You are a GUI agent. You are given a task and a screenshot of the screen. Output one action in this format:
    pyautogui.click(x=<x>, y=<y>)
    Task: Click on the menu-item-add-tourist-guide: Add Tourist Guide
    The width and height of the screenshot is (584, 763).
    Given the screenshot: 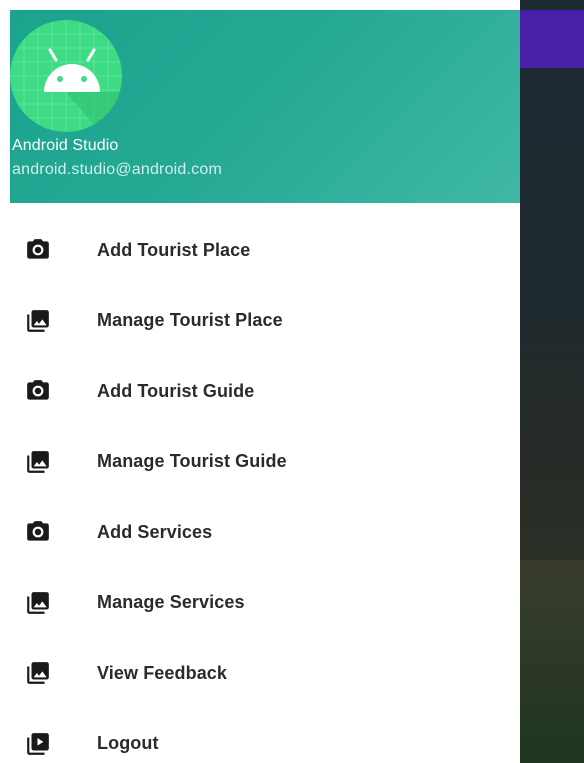 What is the action you would take?
    pyautogui.click(x=265, y=391)
    